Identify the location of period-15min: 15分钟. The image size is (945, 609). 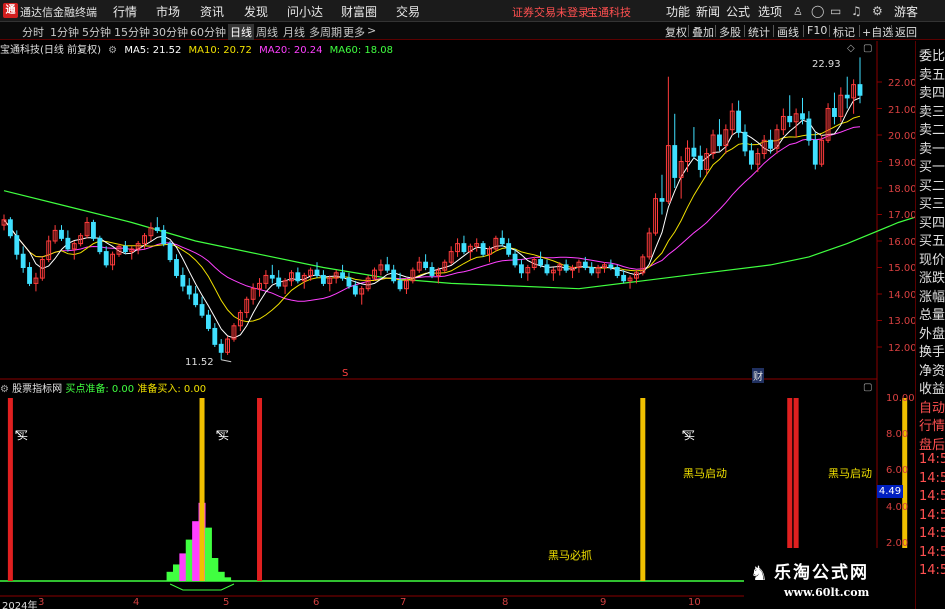
(132, 32).